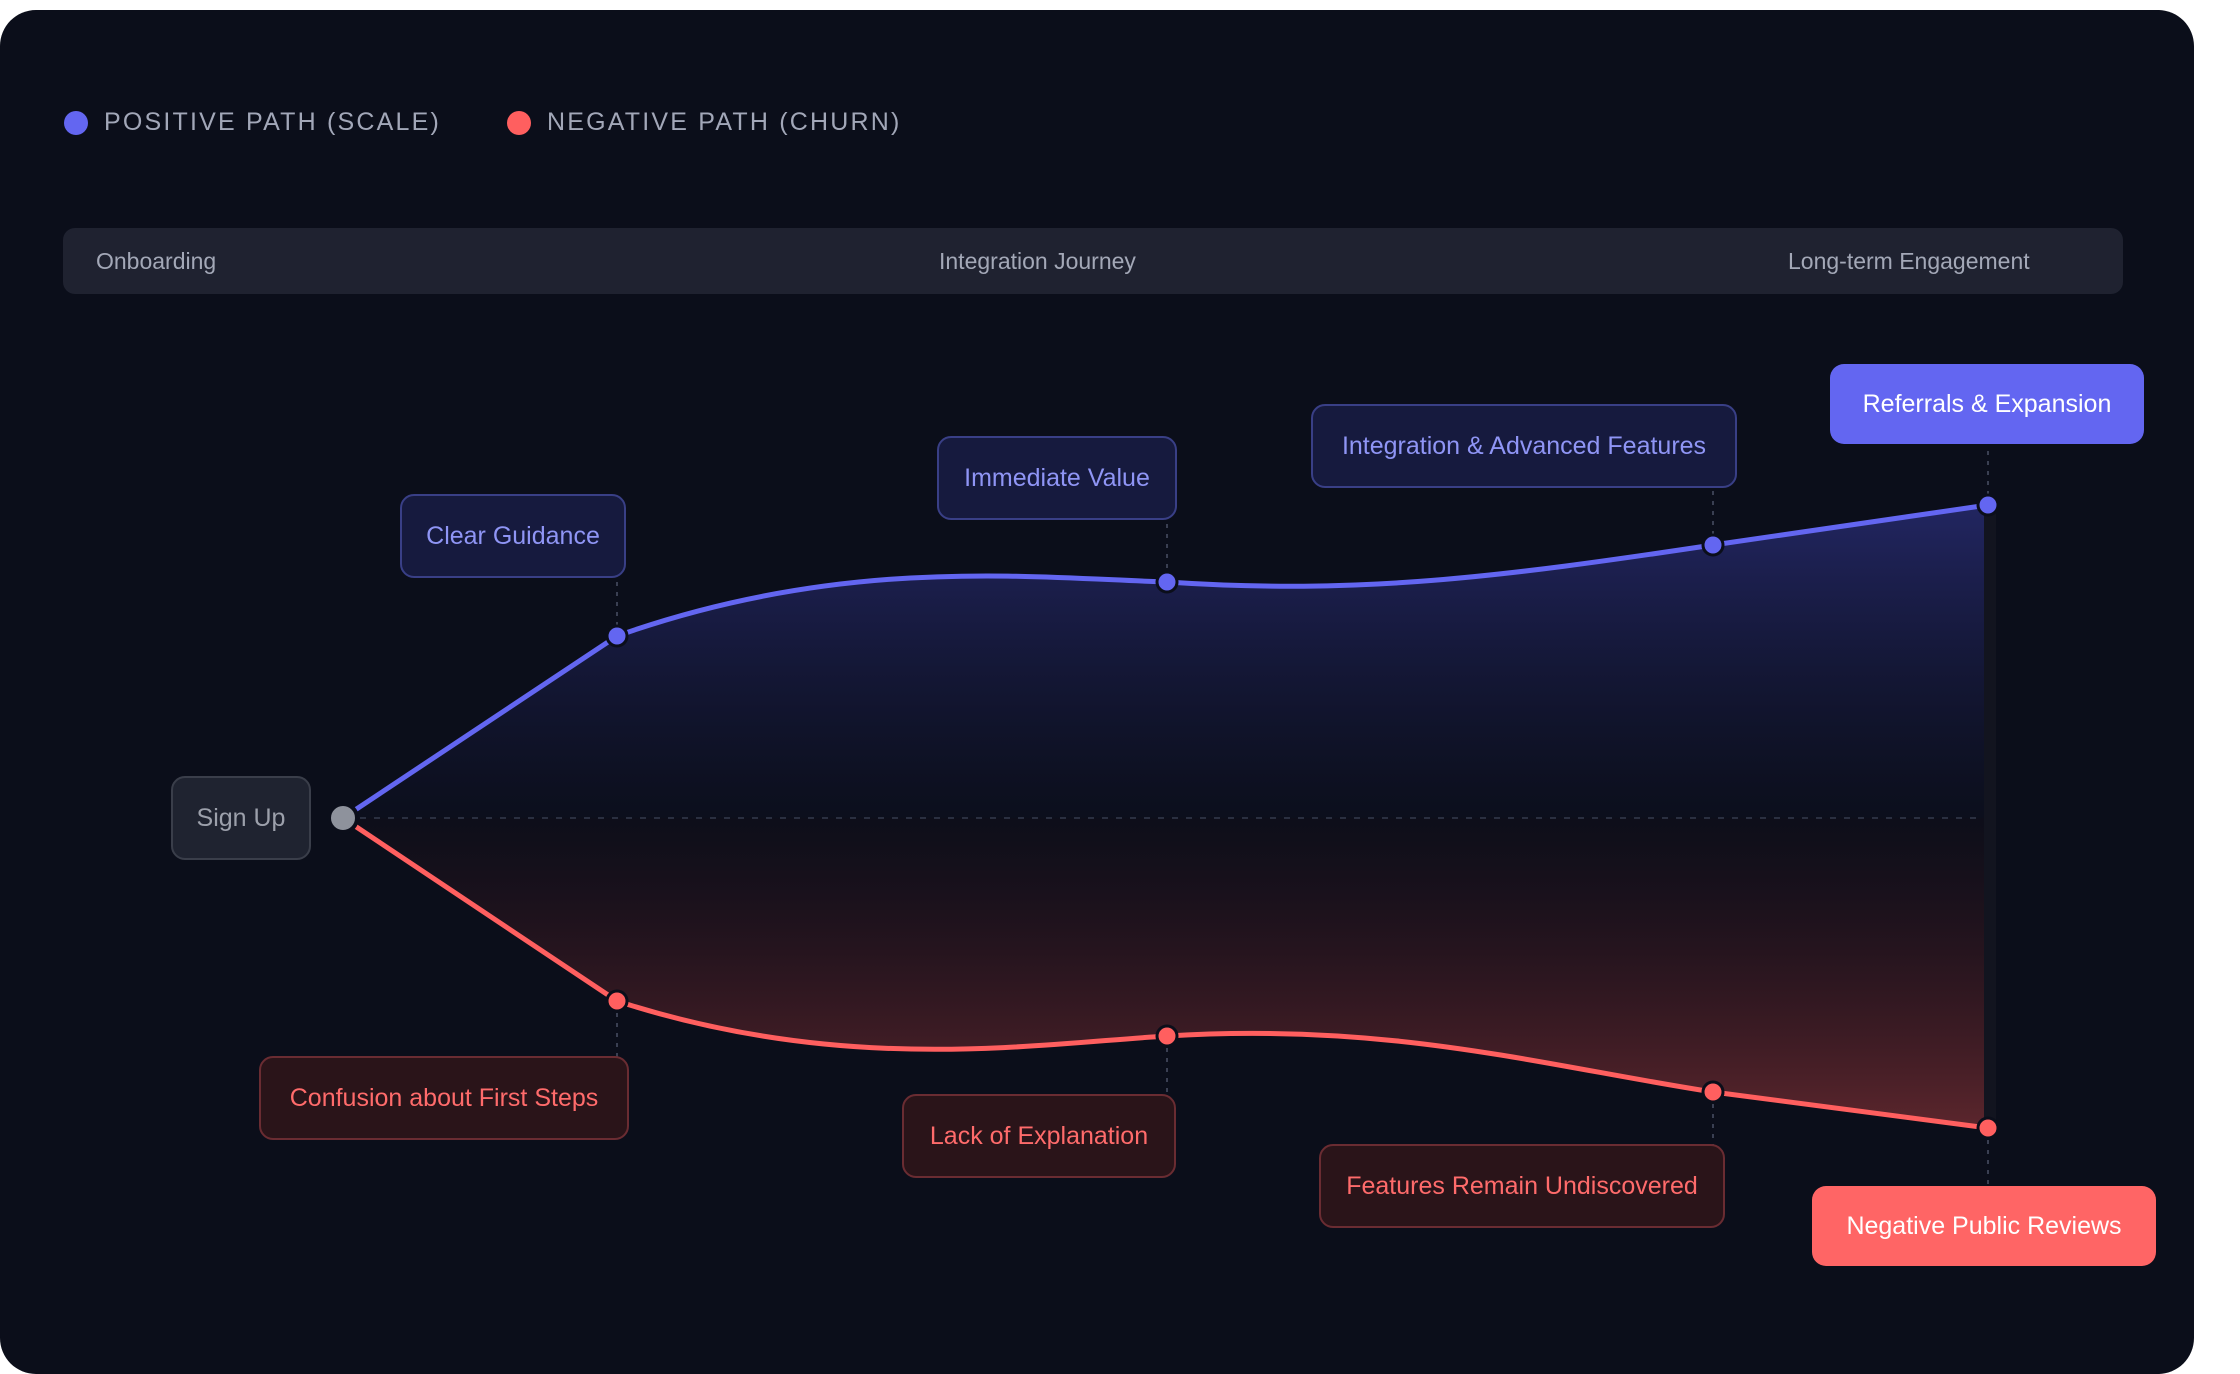 The width and height of the screenshot is (2240, 1374). What do you see at coordinates (1988, 1128) in the screenshot?
I see `point-negative-reviews` at bounding box center [1988, 1128].